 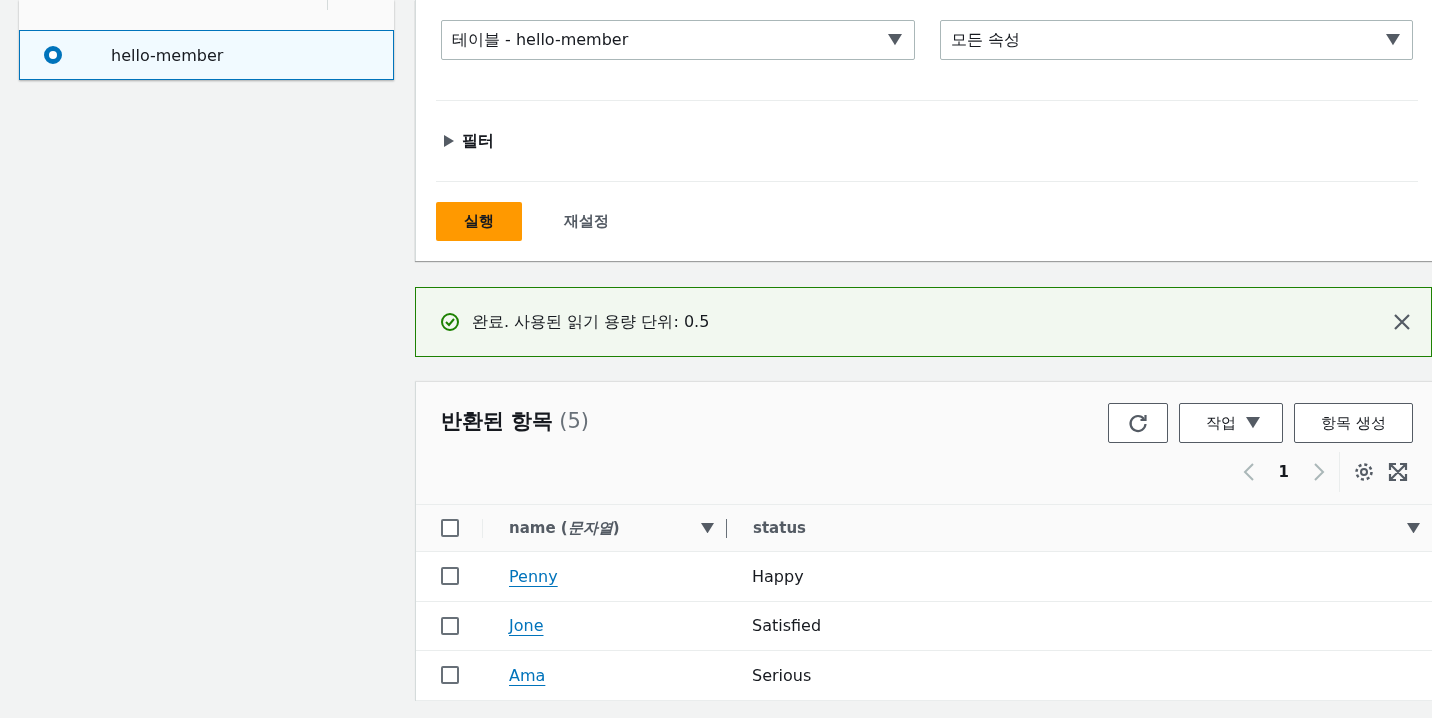 What do you see at coordinates (527, 675) in the screenshot?
I see `item-link: Ama` at bounding box center [527, 675].